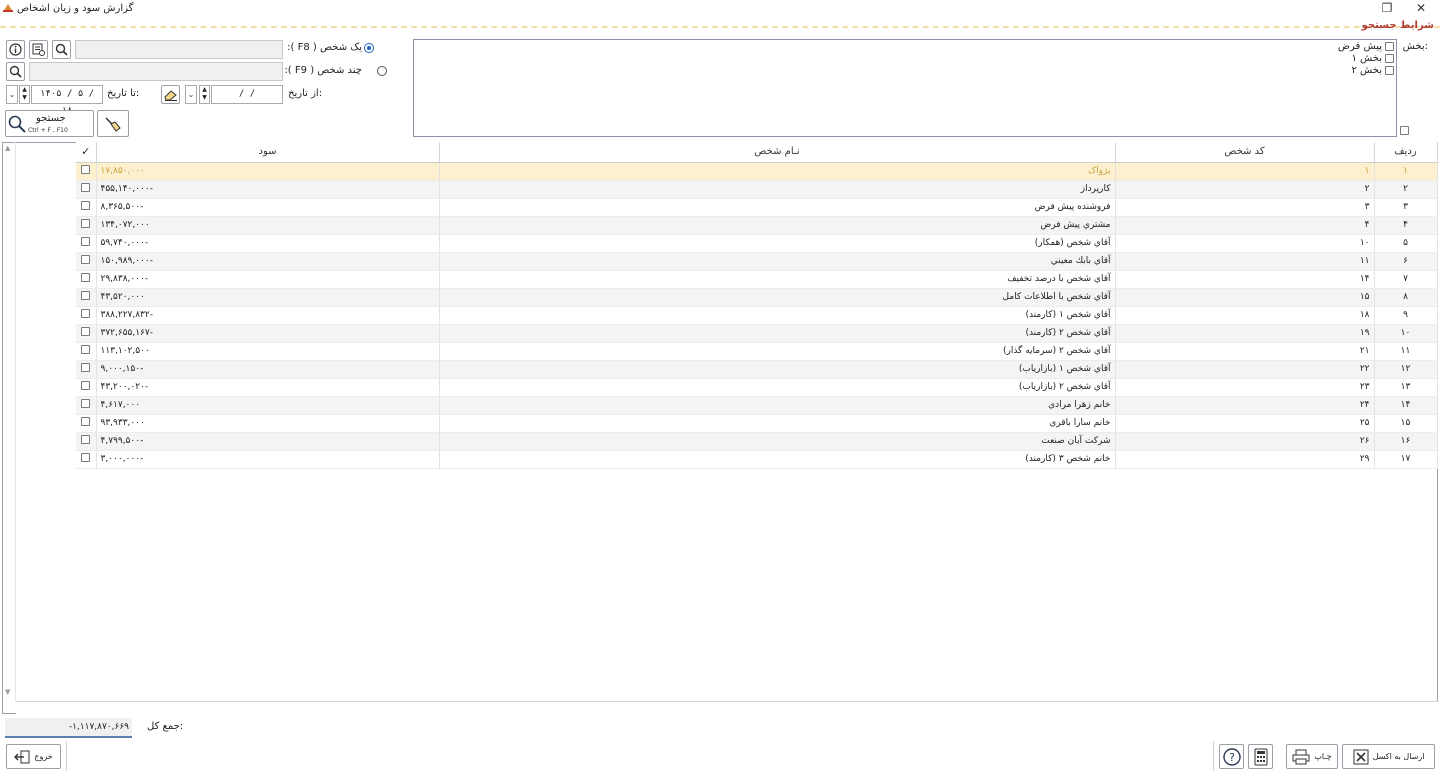 The image size is (1440, 774). I want to click on calculator-button, so click(1260, 756).